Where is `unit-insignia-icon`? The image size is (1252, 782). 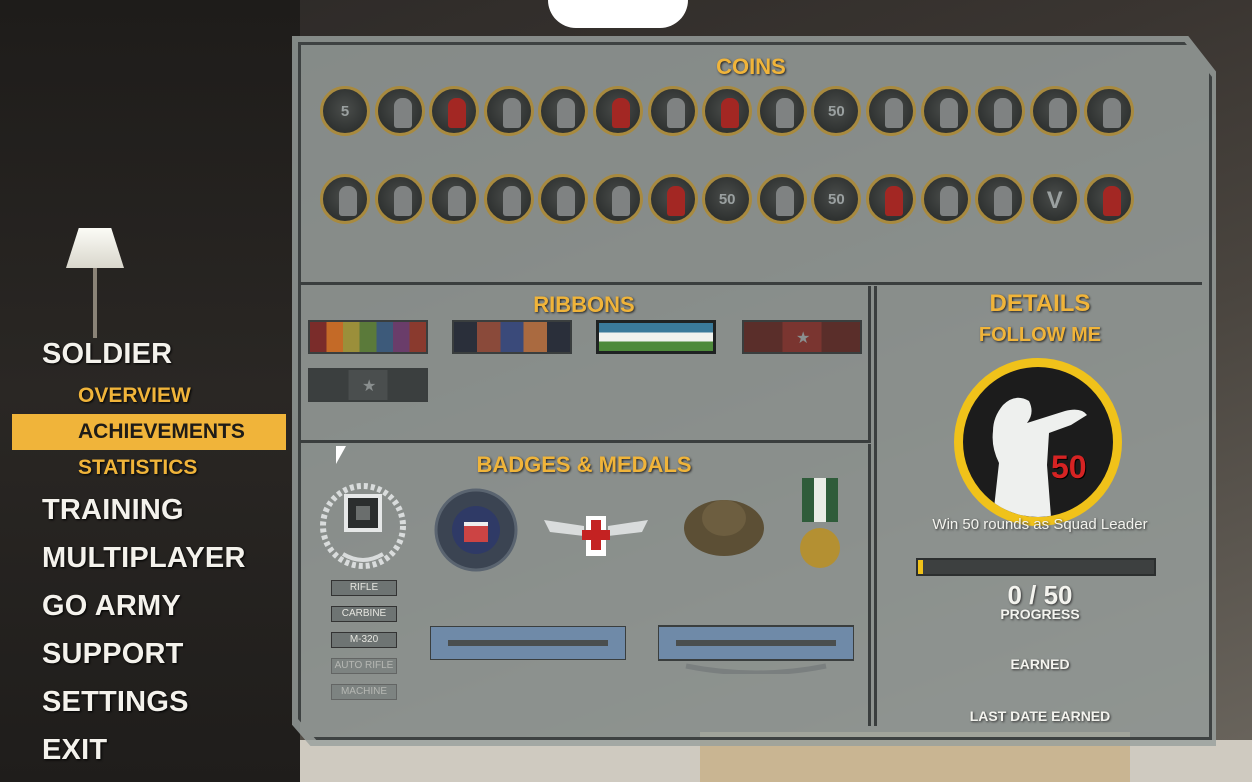
unit-insignia-icon is located at coordinates (724, 525).